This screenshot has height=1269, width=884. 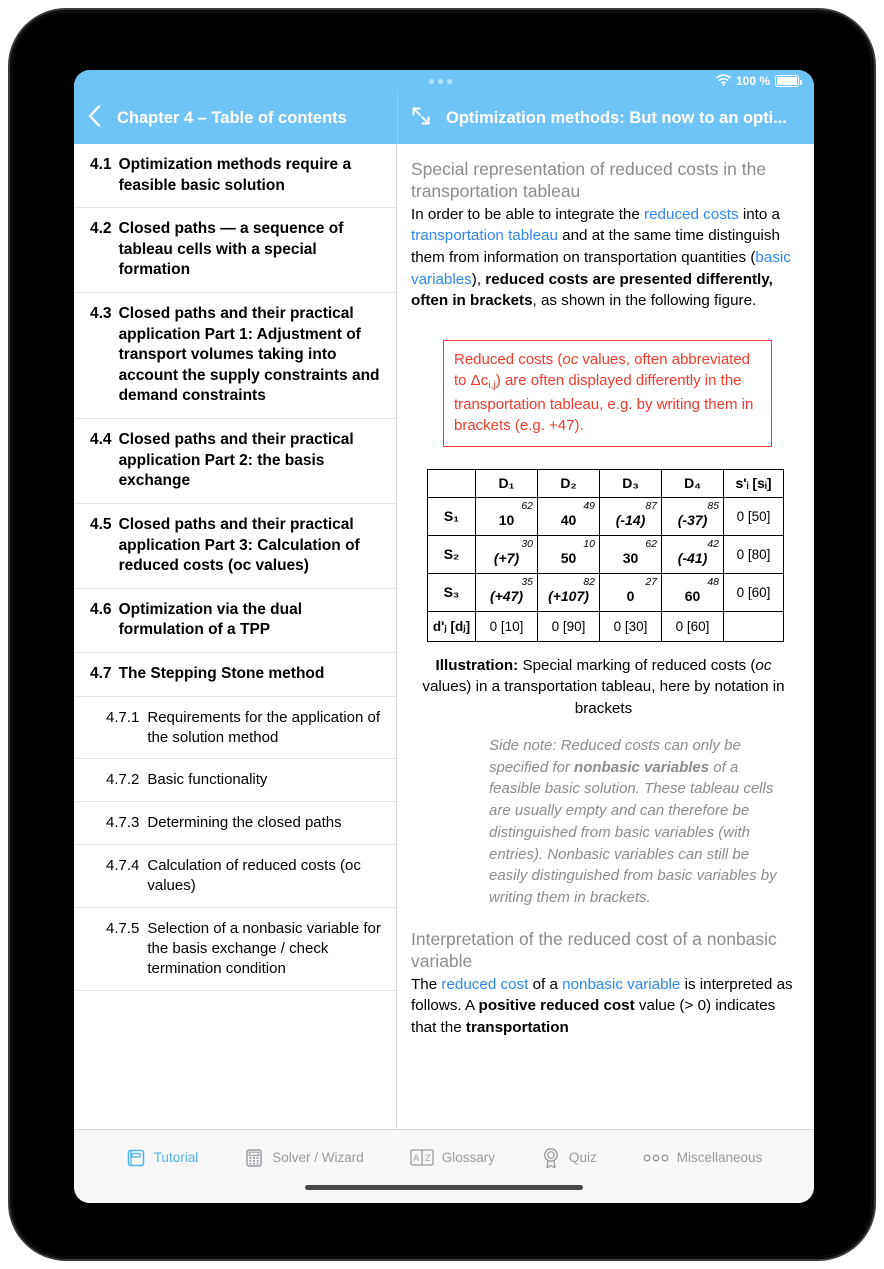 I want to click on chevron-left-icon, so click(x=94, y=118).